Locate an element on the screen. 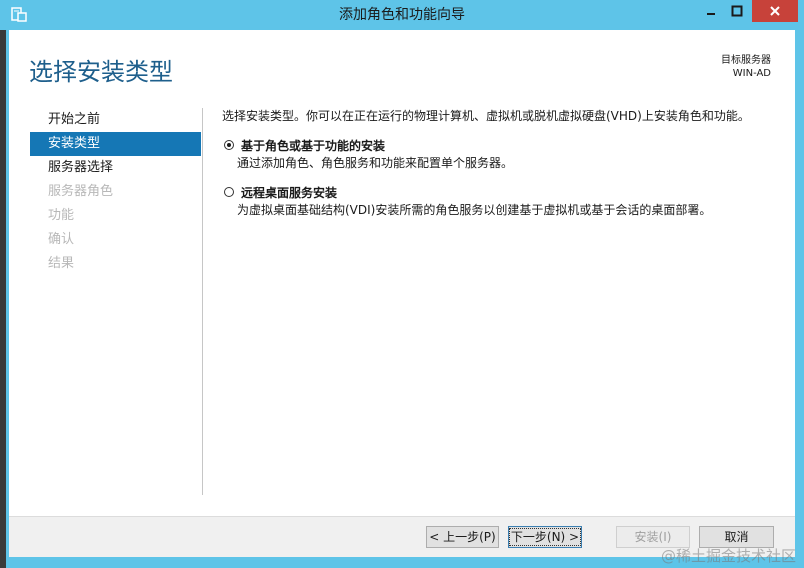  previous-button: < 上一步(P) is located at coordinates (462, 537).